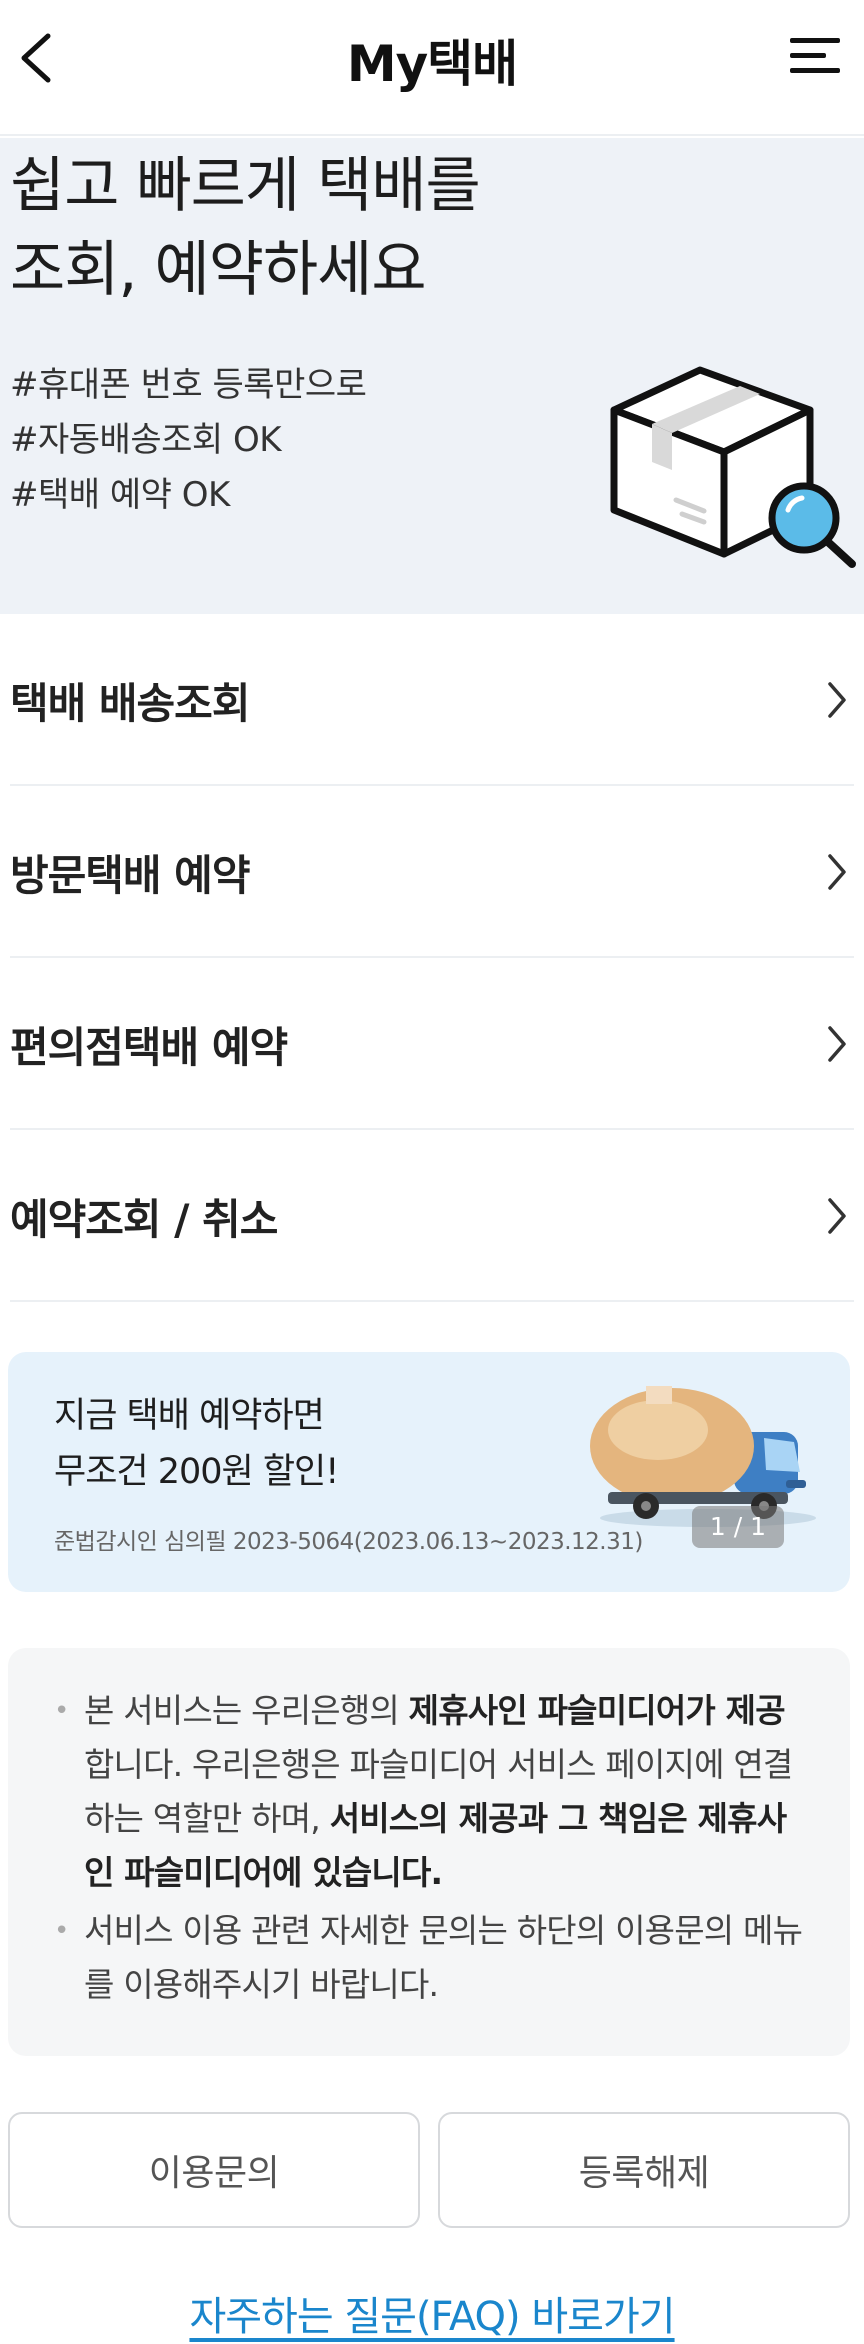 The width and height of the screenshot is (864, 2344). Describe the element at coordinates (214, 2170) in the screenshot. I see `inquiry-button: 이용문의` at that location.